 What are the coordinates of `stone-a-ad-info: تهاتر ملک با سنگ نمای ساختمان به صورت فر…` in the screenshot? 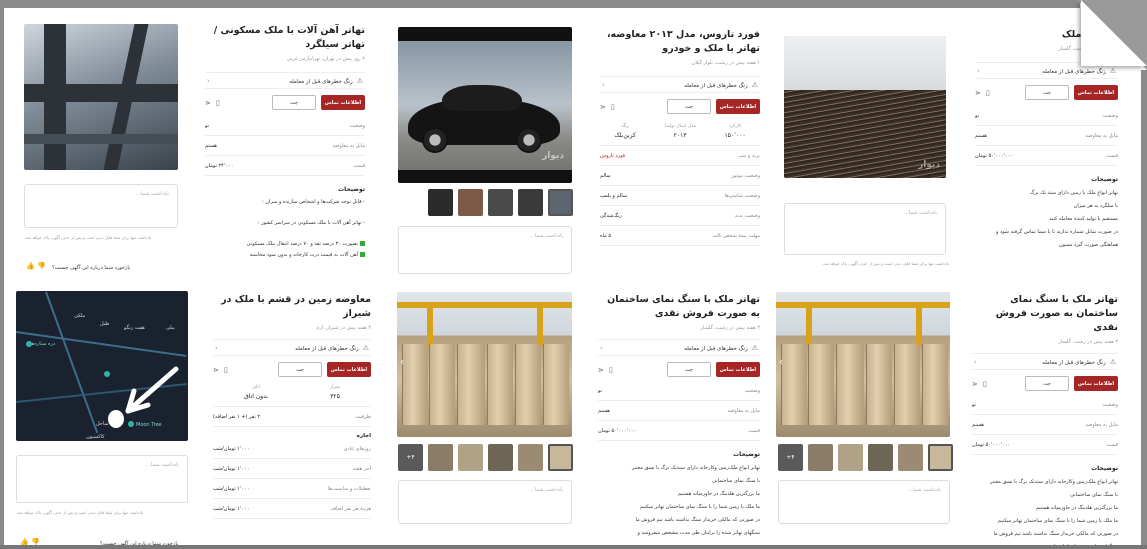 It's located at (679, 416).